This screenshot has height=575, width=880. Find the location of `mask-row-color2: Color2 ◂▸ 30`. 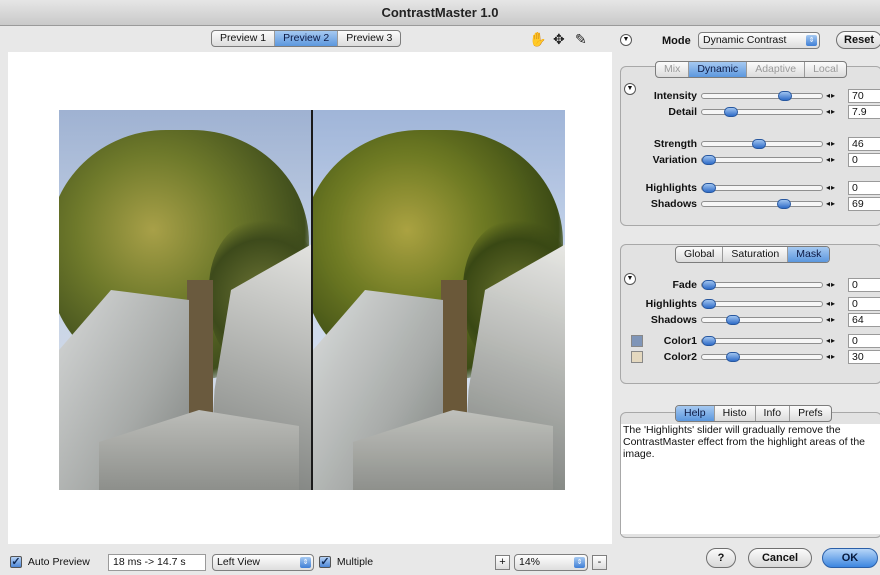

mask-row-color2: Color2 ◂▸ 30 is located at coordinates (750, 357).